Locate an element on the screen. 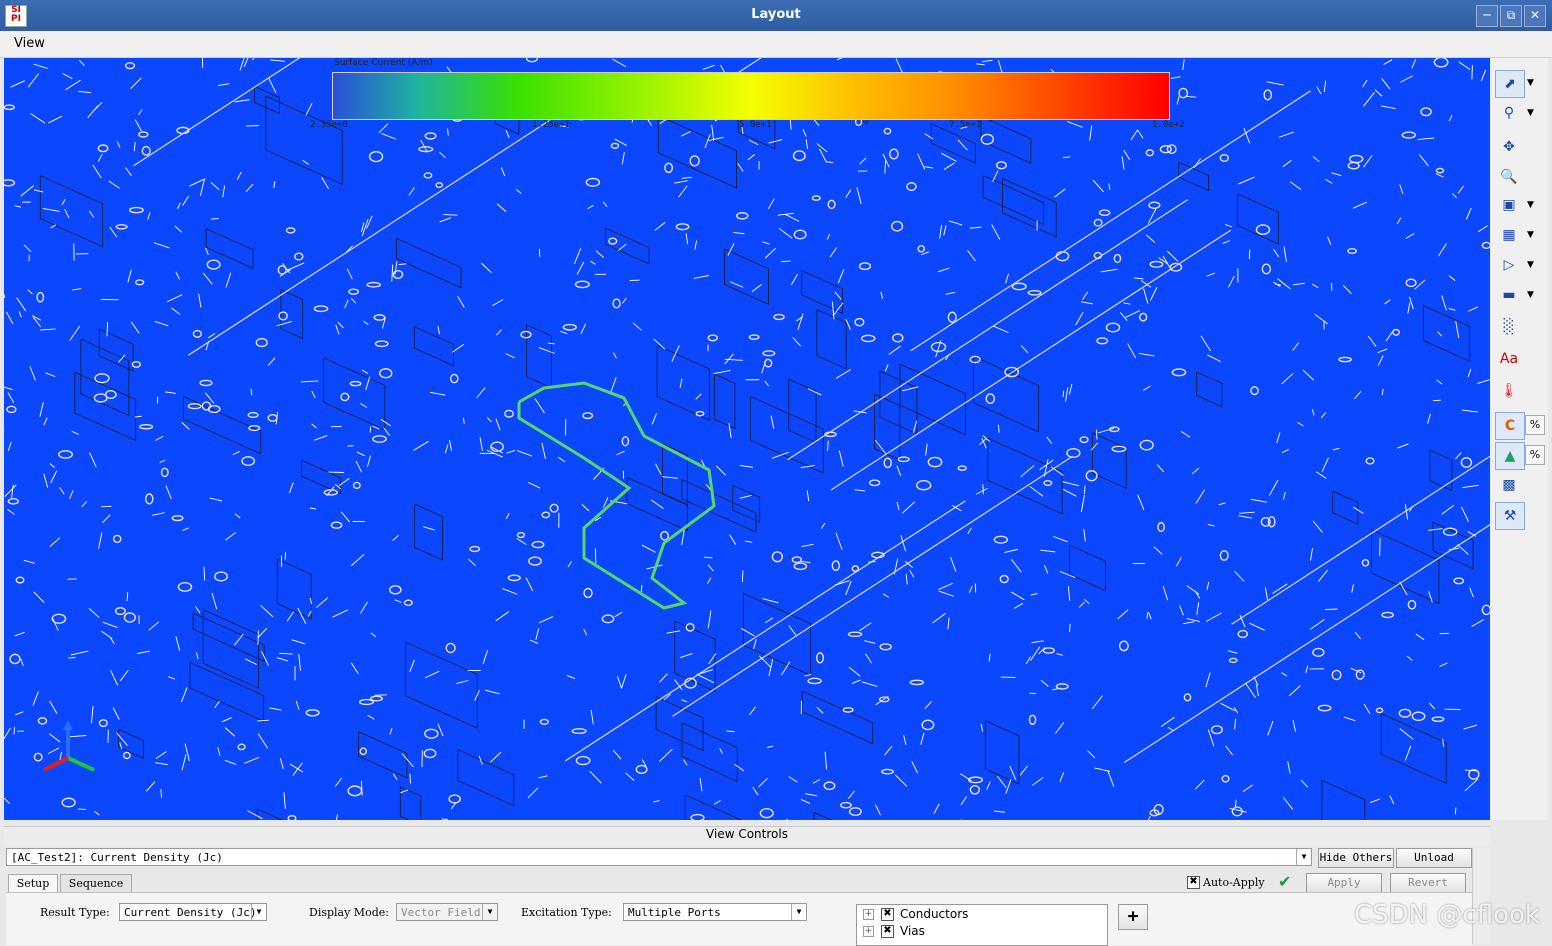 This screenshot has height=946, width=1552. hide-others-button: Hide Others is located at coordinates (1356, 858).